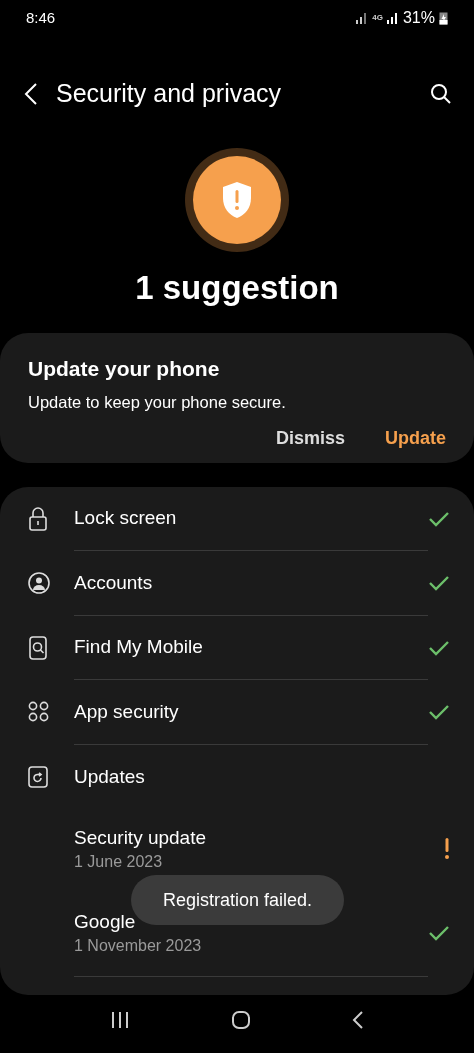 Image resolution: width=474 pixels, height=1053 pixels. What do you see at coordinates (39, 712) in the screenshot?
I see `apps-icon` at bounding box center [39, 712].